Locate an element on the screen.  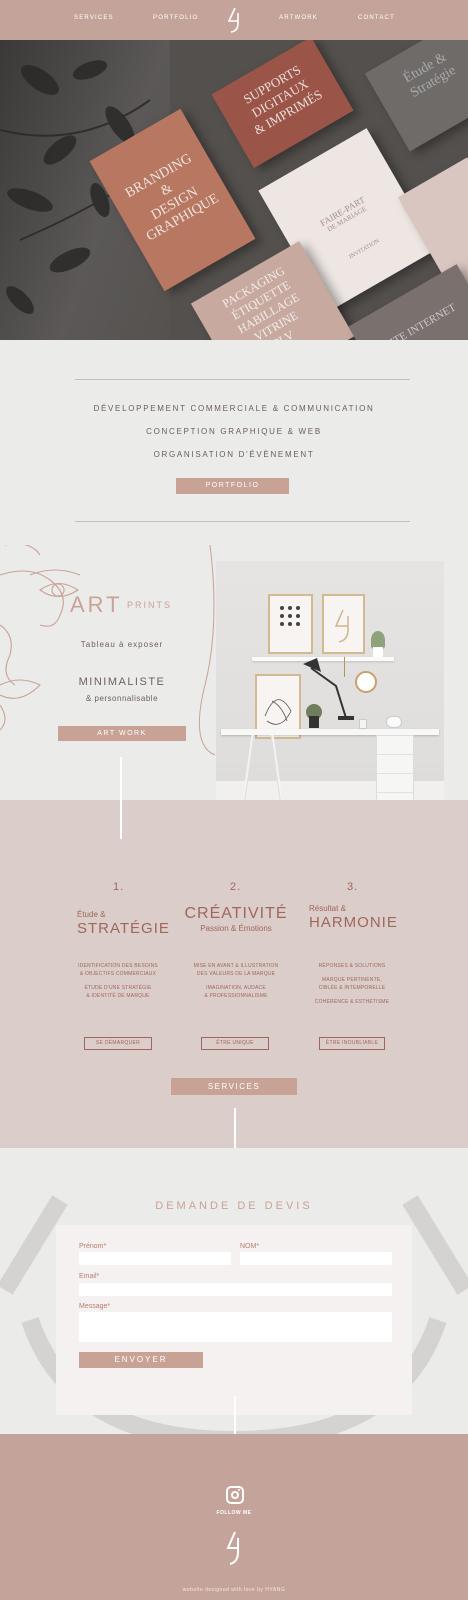
instagram-icon is located at coordinates (235, 1495).